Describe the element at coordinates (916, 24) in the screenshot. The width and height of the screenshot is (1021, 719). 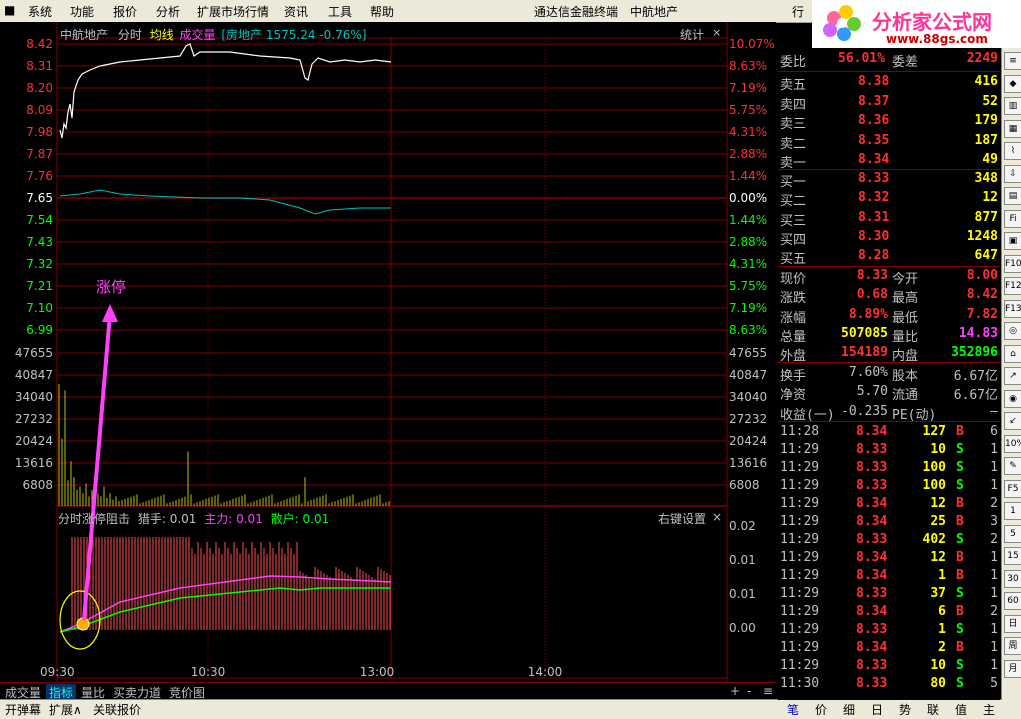
I see `site-logo: 分析家公式网 www.88gs.com` at that location.